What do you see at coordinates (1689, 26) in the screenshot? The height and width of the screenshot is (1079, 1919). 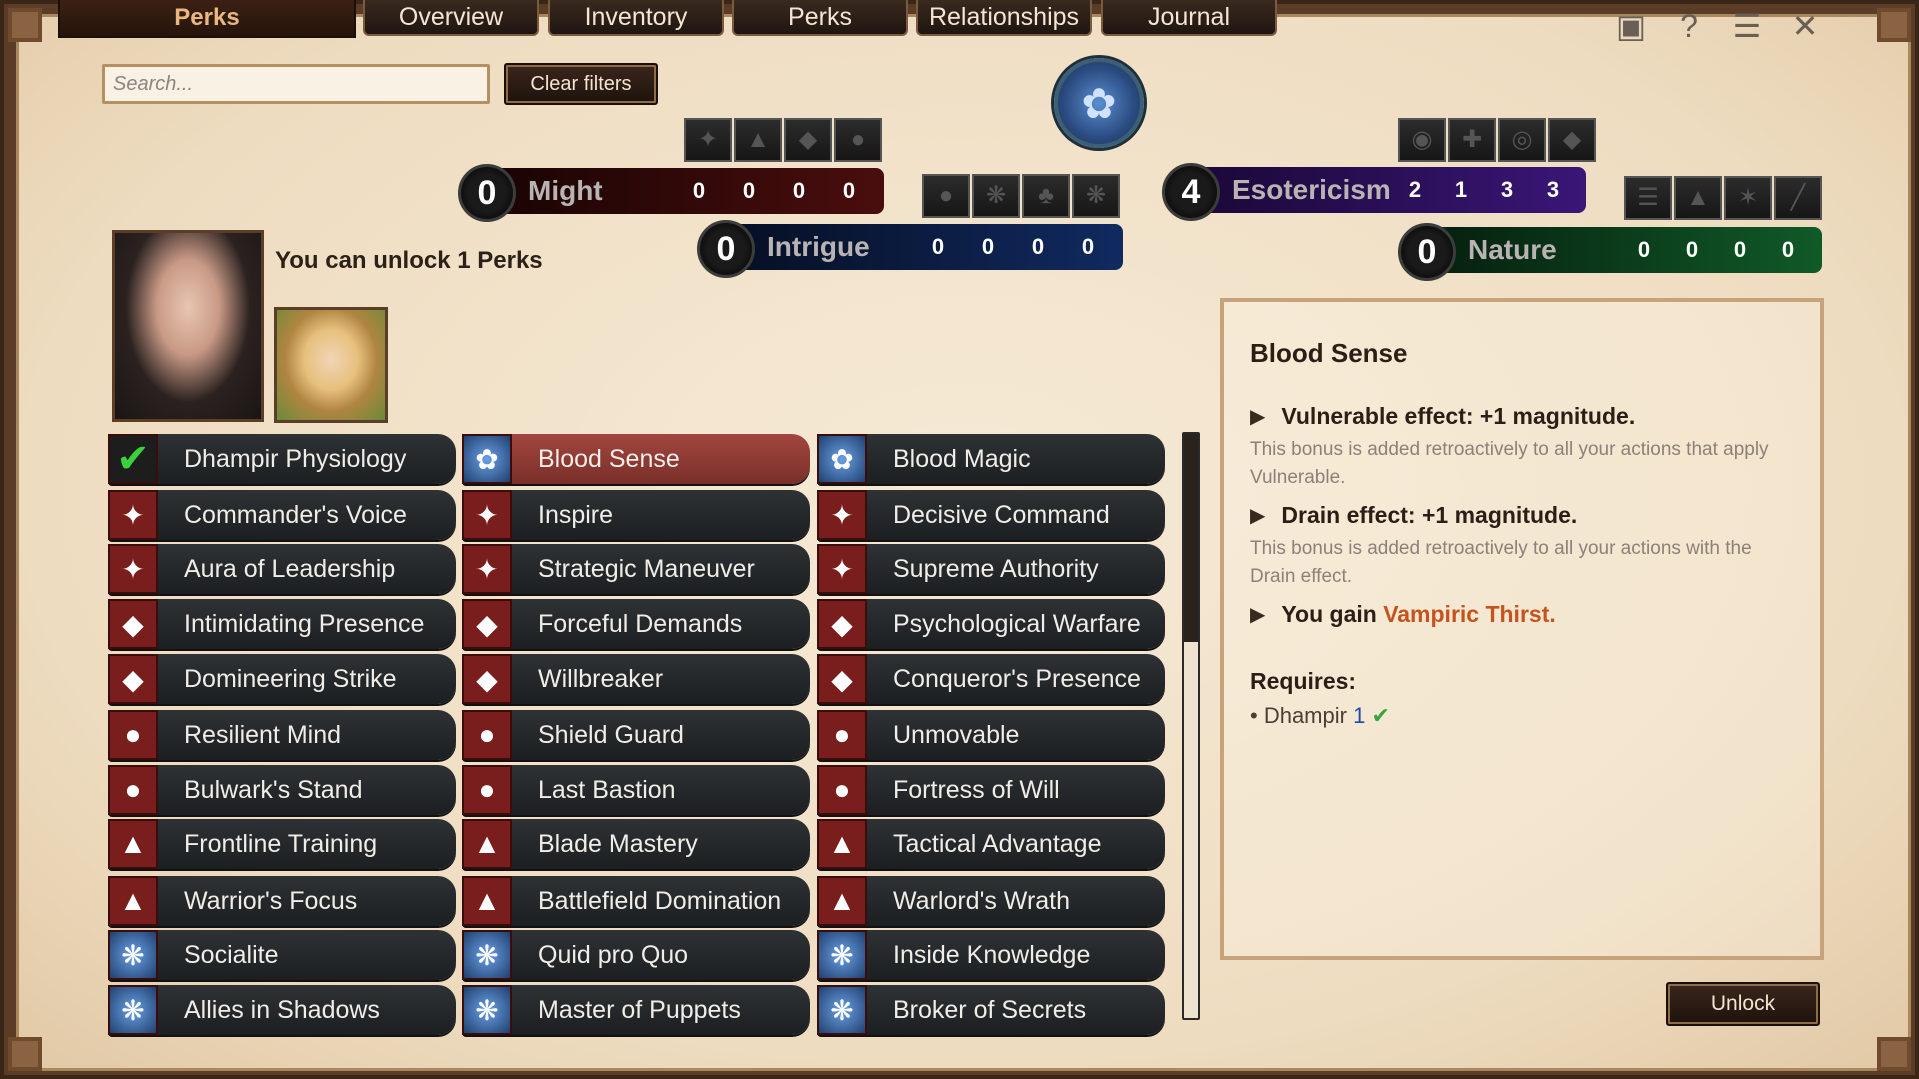 I see `help-icon: ?` at bounding box center [1689, 26].